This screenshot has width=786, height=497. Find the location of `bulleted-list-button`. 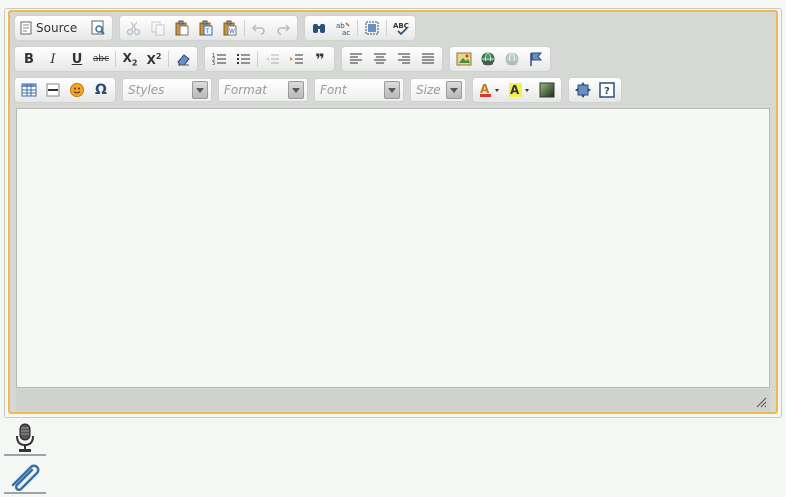

bulleted-list-button is located at coordinates (243, 59).